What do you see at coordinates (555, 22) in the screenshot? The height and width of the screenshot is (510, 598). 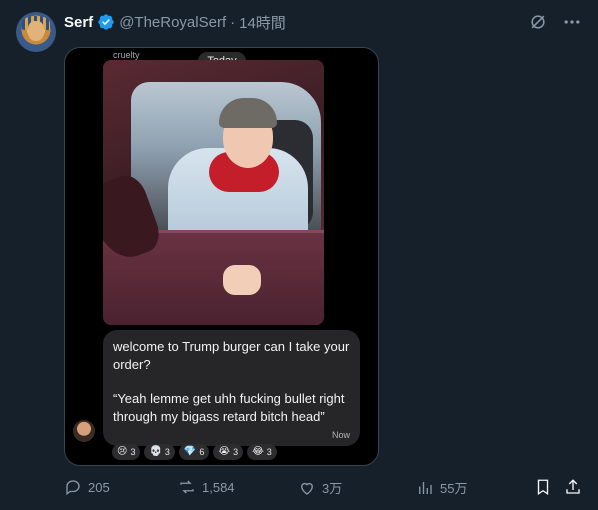 I see `tweet-top-actions` at bounding box center [555, 22].